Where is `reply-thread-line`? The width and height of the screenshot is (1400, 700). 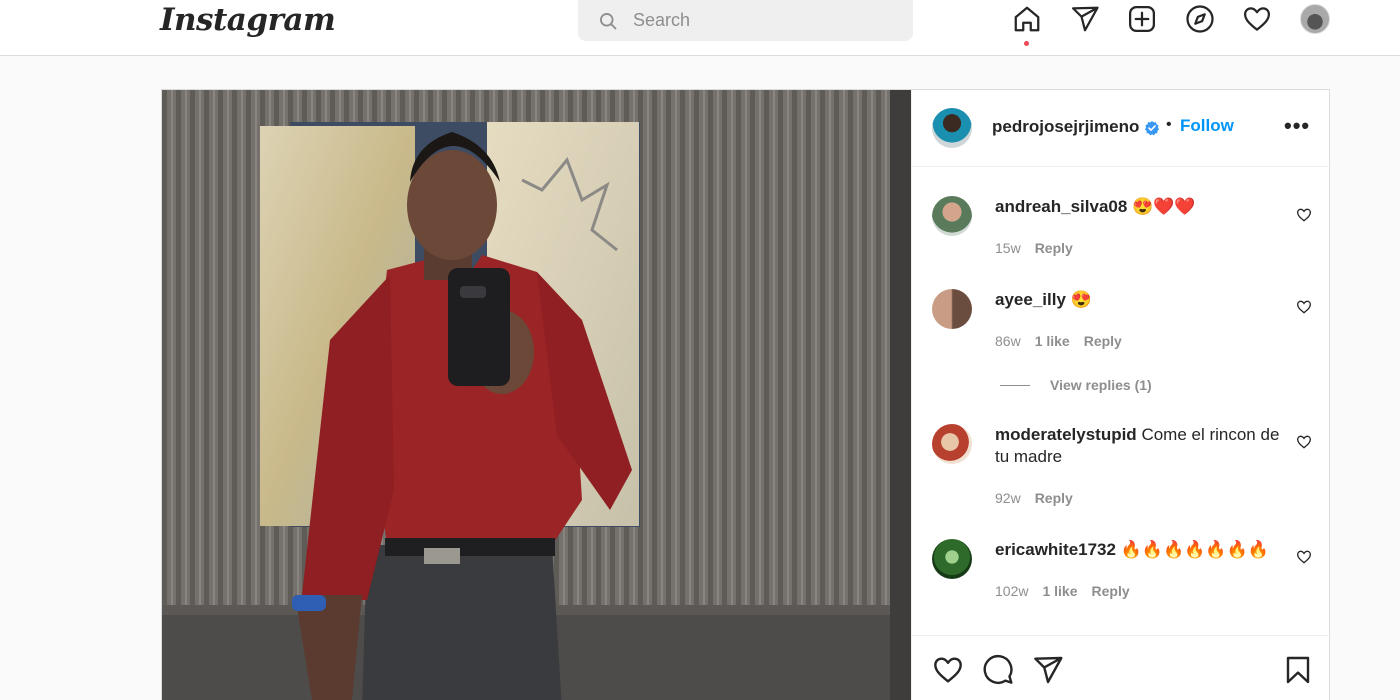 reply-thread-line is located at coordinates (1015, 385).